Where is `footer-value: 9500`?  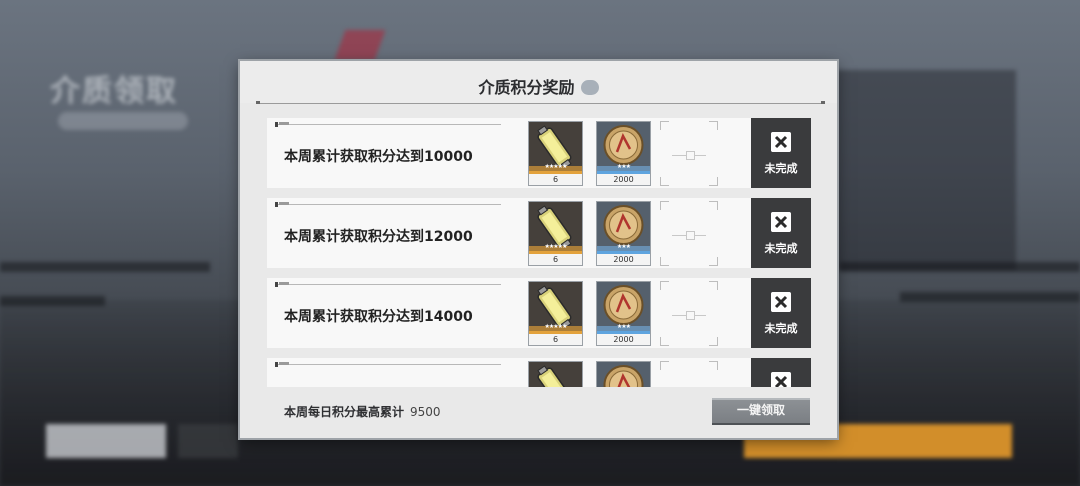 footer-value: 9500 is located at coordinates (425, 412).